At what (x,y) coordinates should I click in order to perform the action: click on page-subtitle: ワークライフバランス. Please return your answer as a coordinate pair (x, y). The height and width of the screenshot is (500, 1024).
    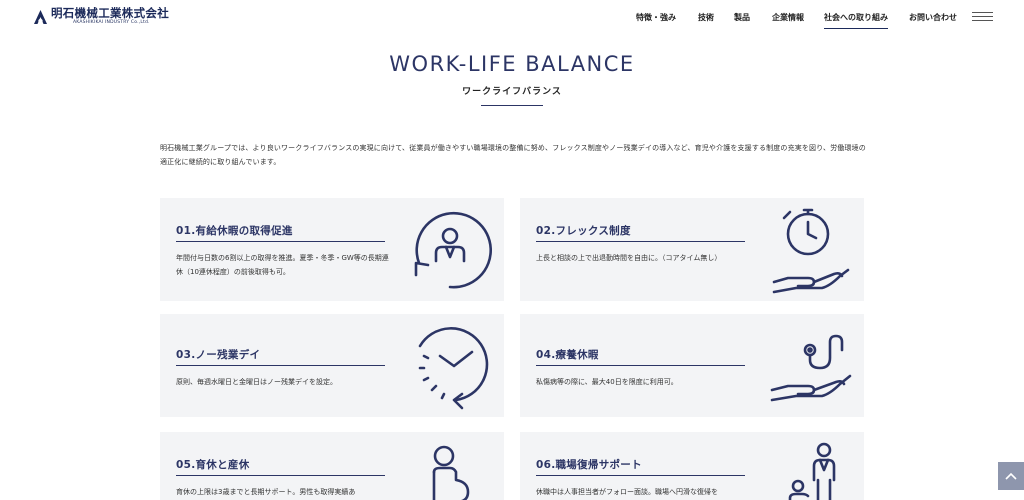
    Looking at the image, I should click on (512, 92).